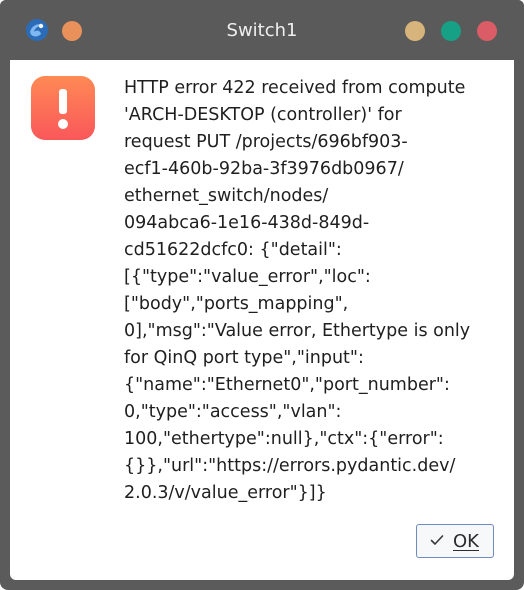 Image resolution: width=524 pixels, height=590 pixels. I want to click on error-exclamation-icon, so click(63, 108).